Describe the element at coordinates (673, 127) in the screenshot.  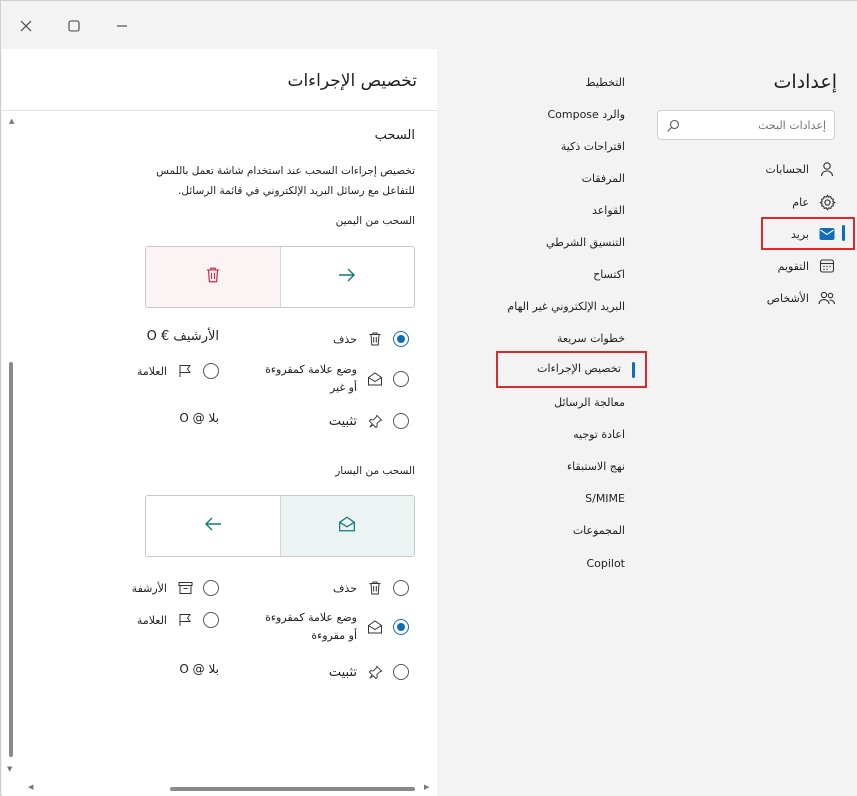
I see `search-icon` at that location.